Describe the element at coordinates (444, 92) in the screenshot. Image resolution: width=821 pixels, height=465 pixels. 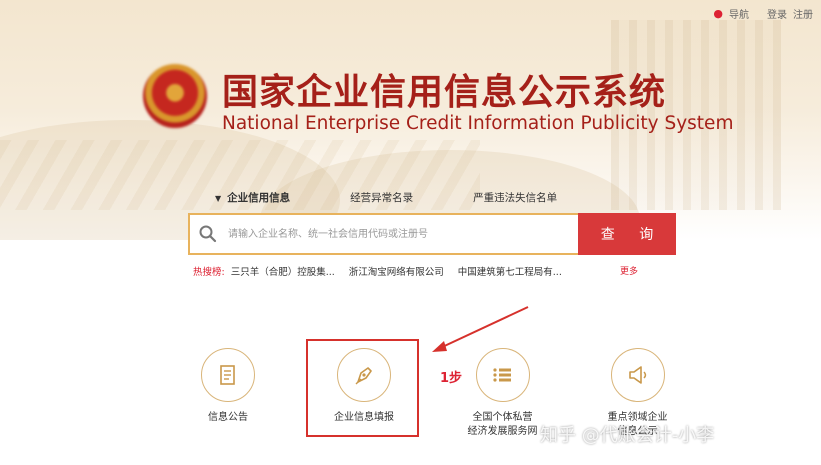
I see `site-title-cn: 国家企业信用信息公示系统` at that location.